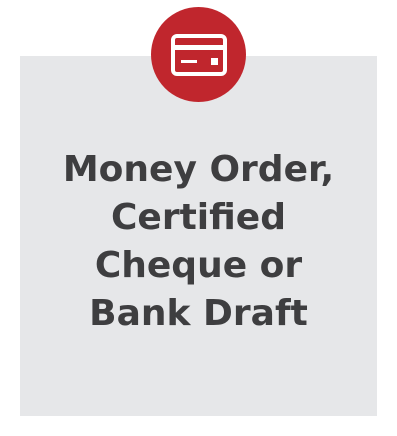  I want to click on title-line-1: Money Order,, so click(198, 169).